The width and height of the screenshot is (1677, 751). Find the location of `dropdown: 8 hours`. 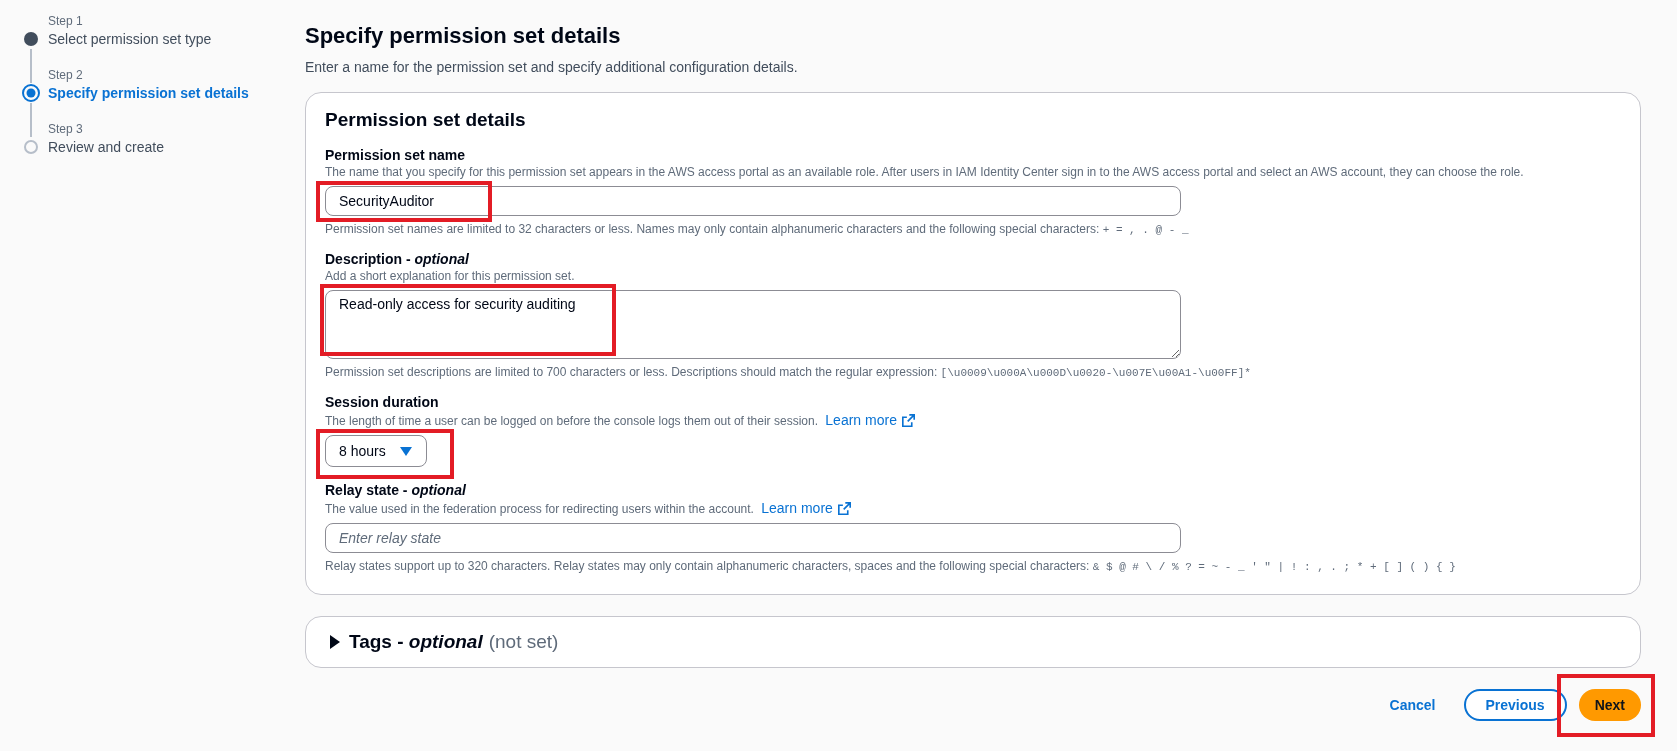

dropdown: 8 hours is located at coordinates (376, 451).